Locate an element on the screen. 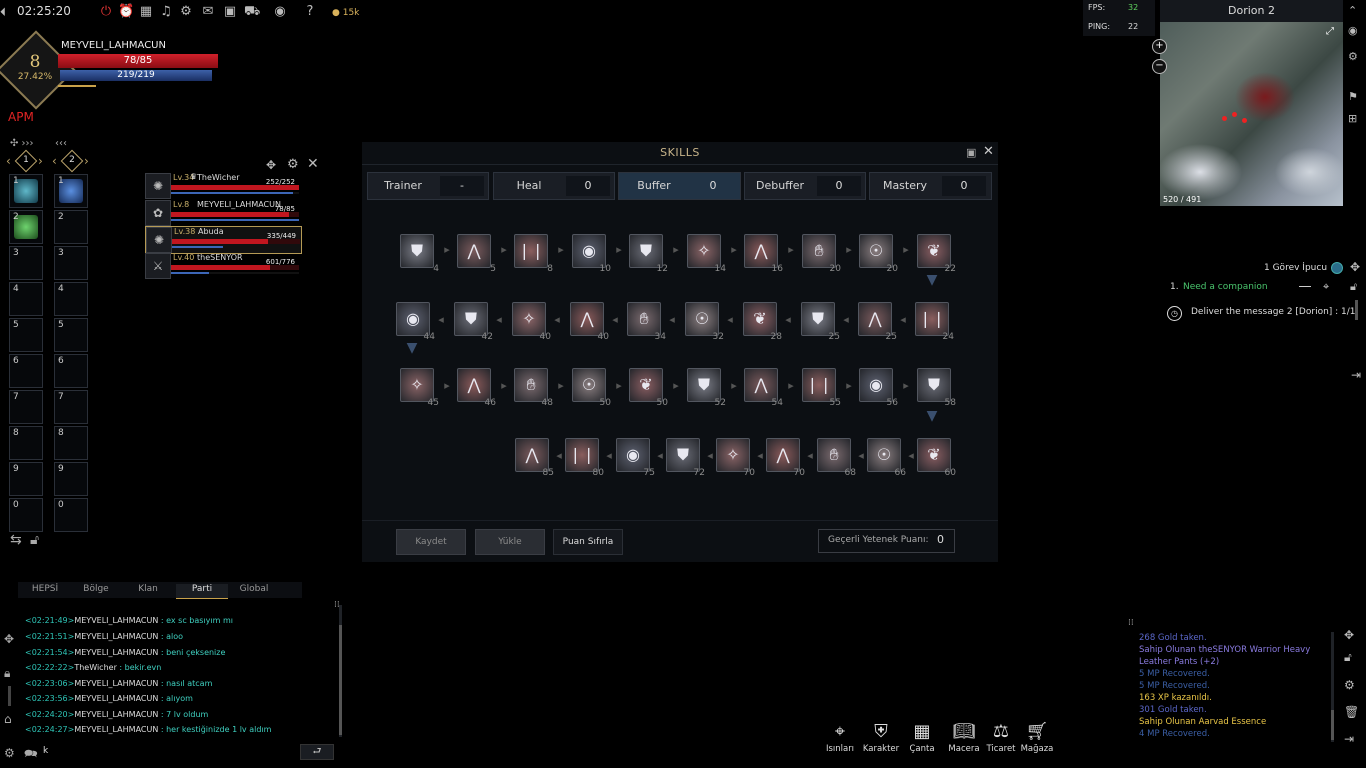  chat-input: k is located at coordinates (165, 752).